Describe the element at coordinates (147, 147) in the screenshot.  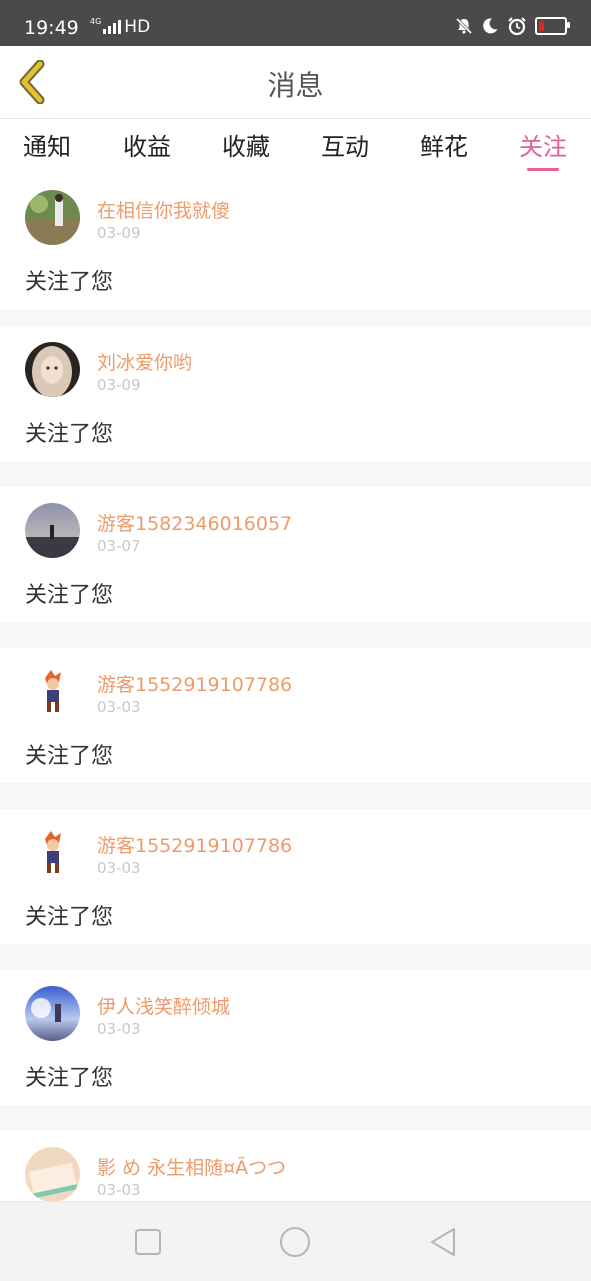
I see `tab-label: 收益` at that location.